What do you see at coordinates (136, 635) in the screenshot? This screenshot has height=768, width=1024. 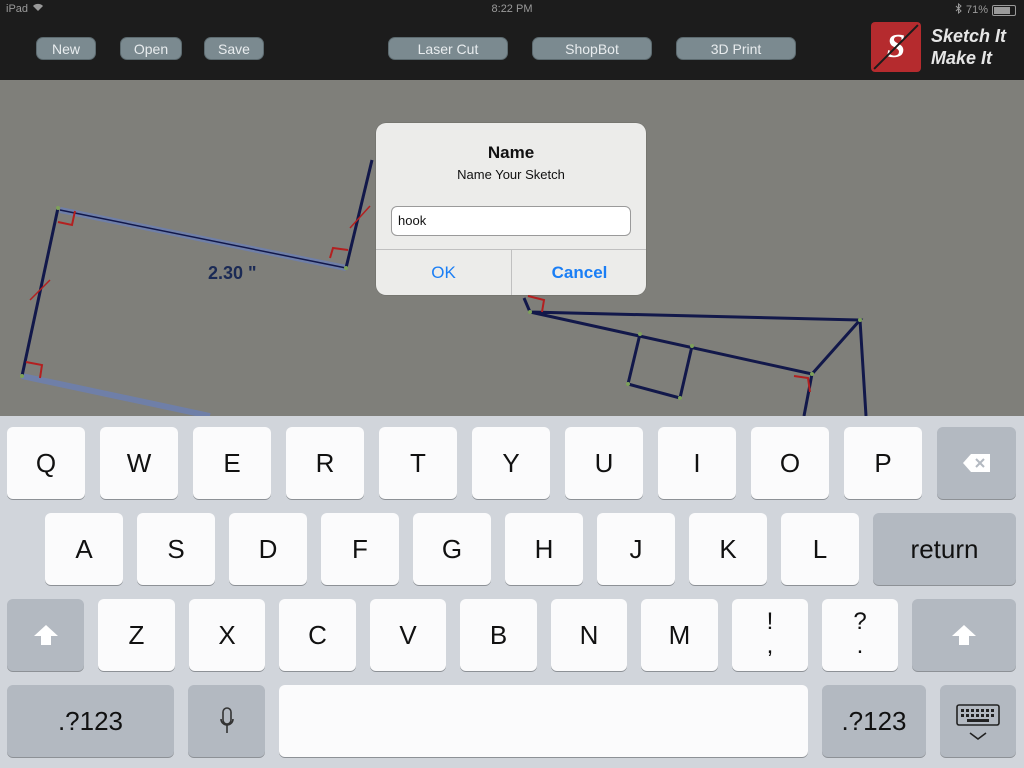 I see `key-z: Z` at bounding box center [136, 635].